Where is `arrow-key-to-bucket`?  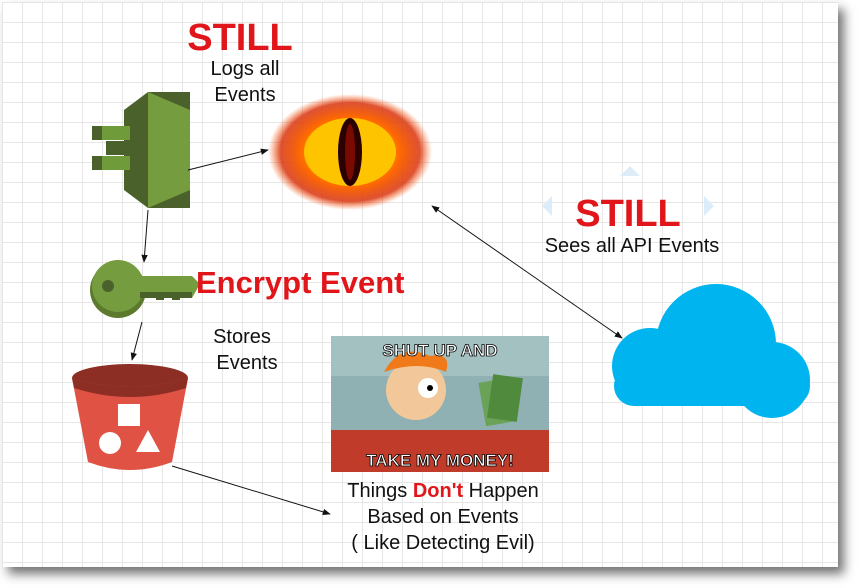 arrow-key-to-bucket is located at coordinates (136, 341).